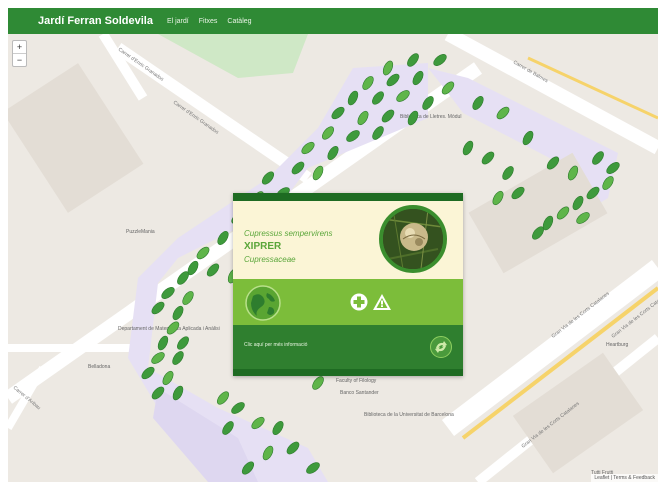 The height and width of the screenshot is (482, 658). I want to click on tree-photo, so click(413, 239).